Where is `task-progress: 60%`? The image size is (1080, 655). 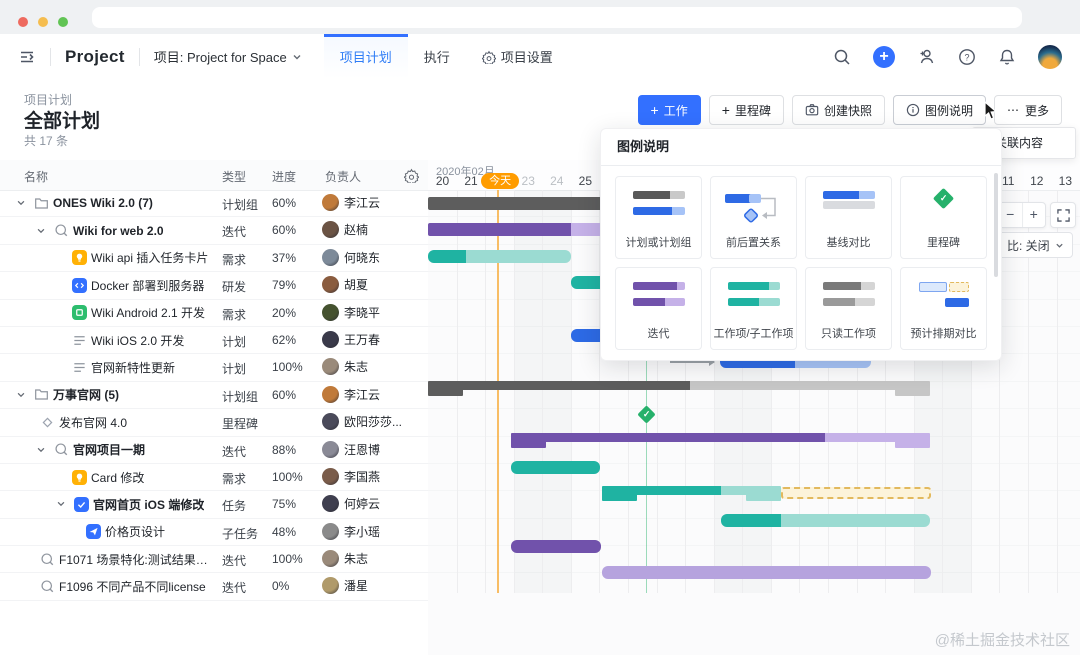 task-progress: 60% is located at coordinates (284, 394).